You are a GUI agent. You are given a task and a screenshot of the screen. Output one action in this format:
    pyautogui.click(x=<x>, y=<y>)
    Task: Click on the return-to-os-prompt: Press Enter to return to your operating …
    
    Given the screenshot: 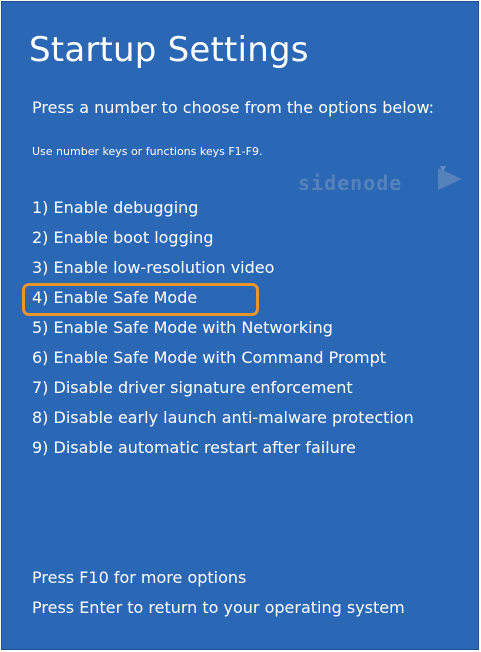 What is the action you would take?
    pyautogui.click(x=218, y=608)
    